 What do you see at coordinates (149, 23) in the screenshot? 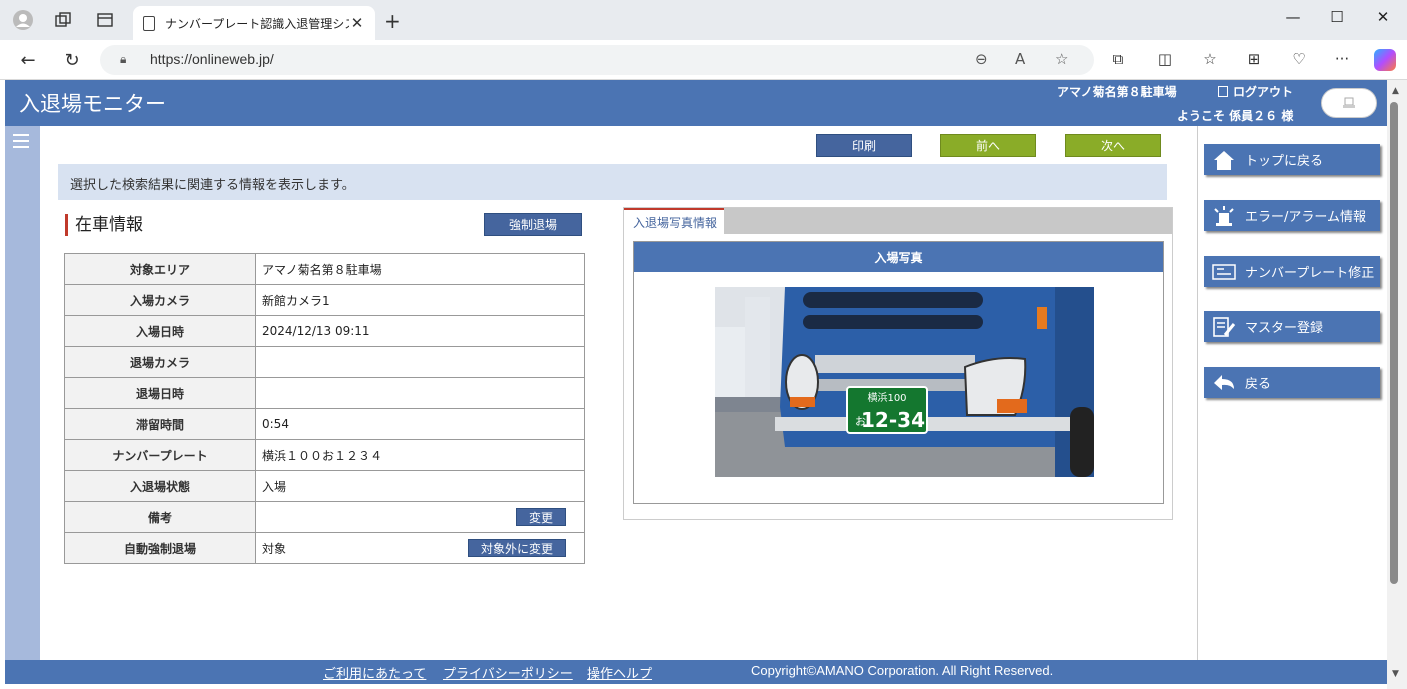
I see `page-icon` at bounding box center [149, 23].